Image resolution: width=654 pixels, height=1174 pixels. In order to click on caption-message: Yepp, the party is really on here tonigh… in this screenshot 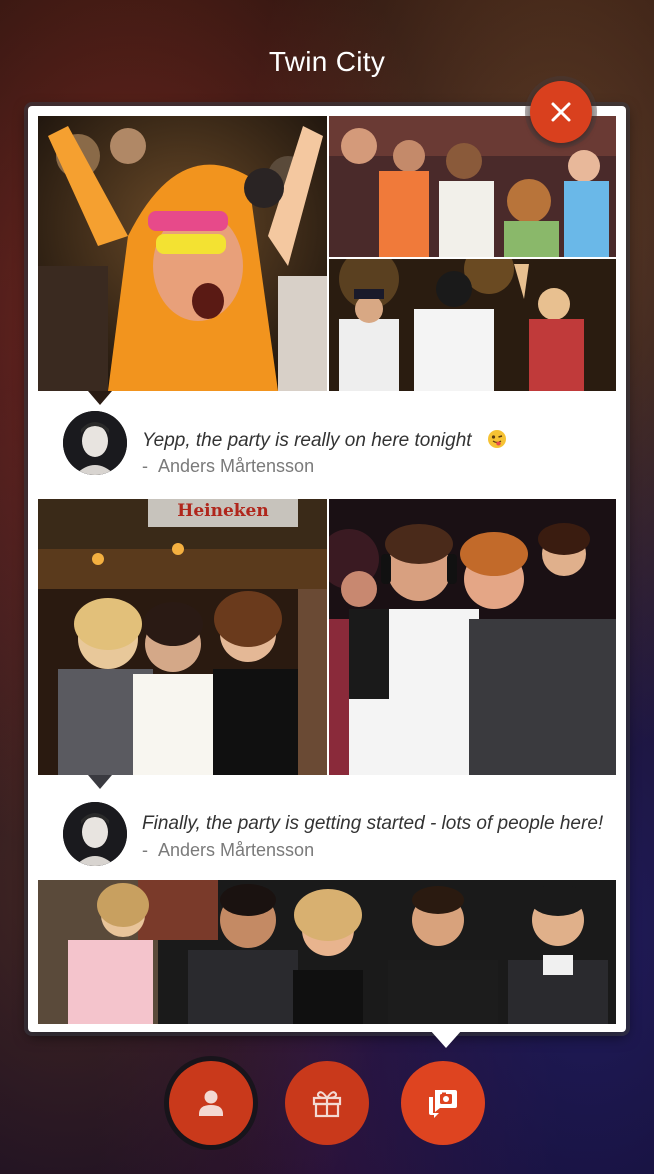, I will do `click(307, 440)`.